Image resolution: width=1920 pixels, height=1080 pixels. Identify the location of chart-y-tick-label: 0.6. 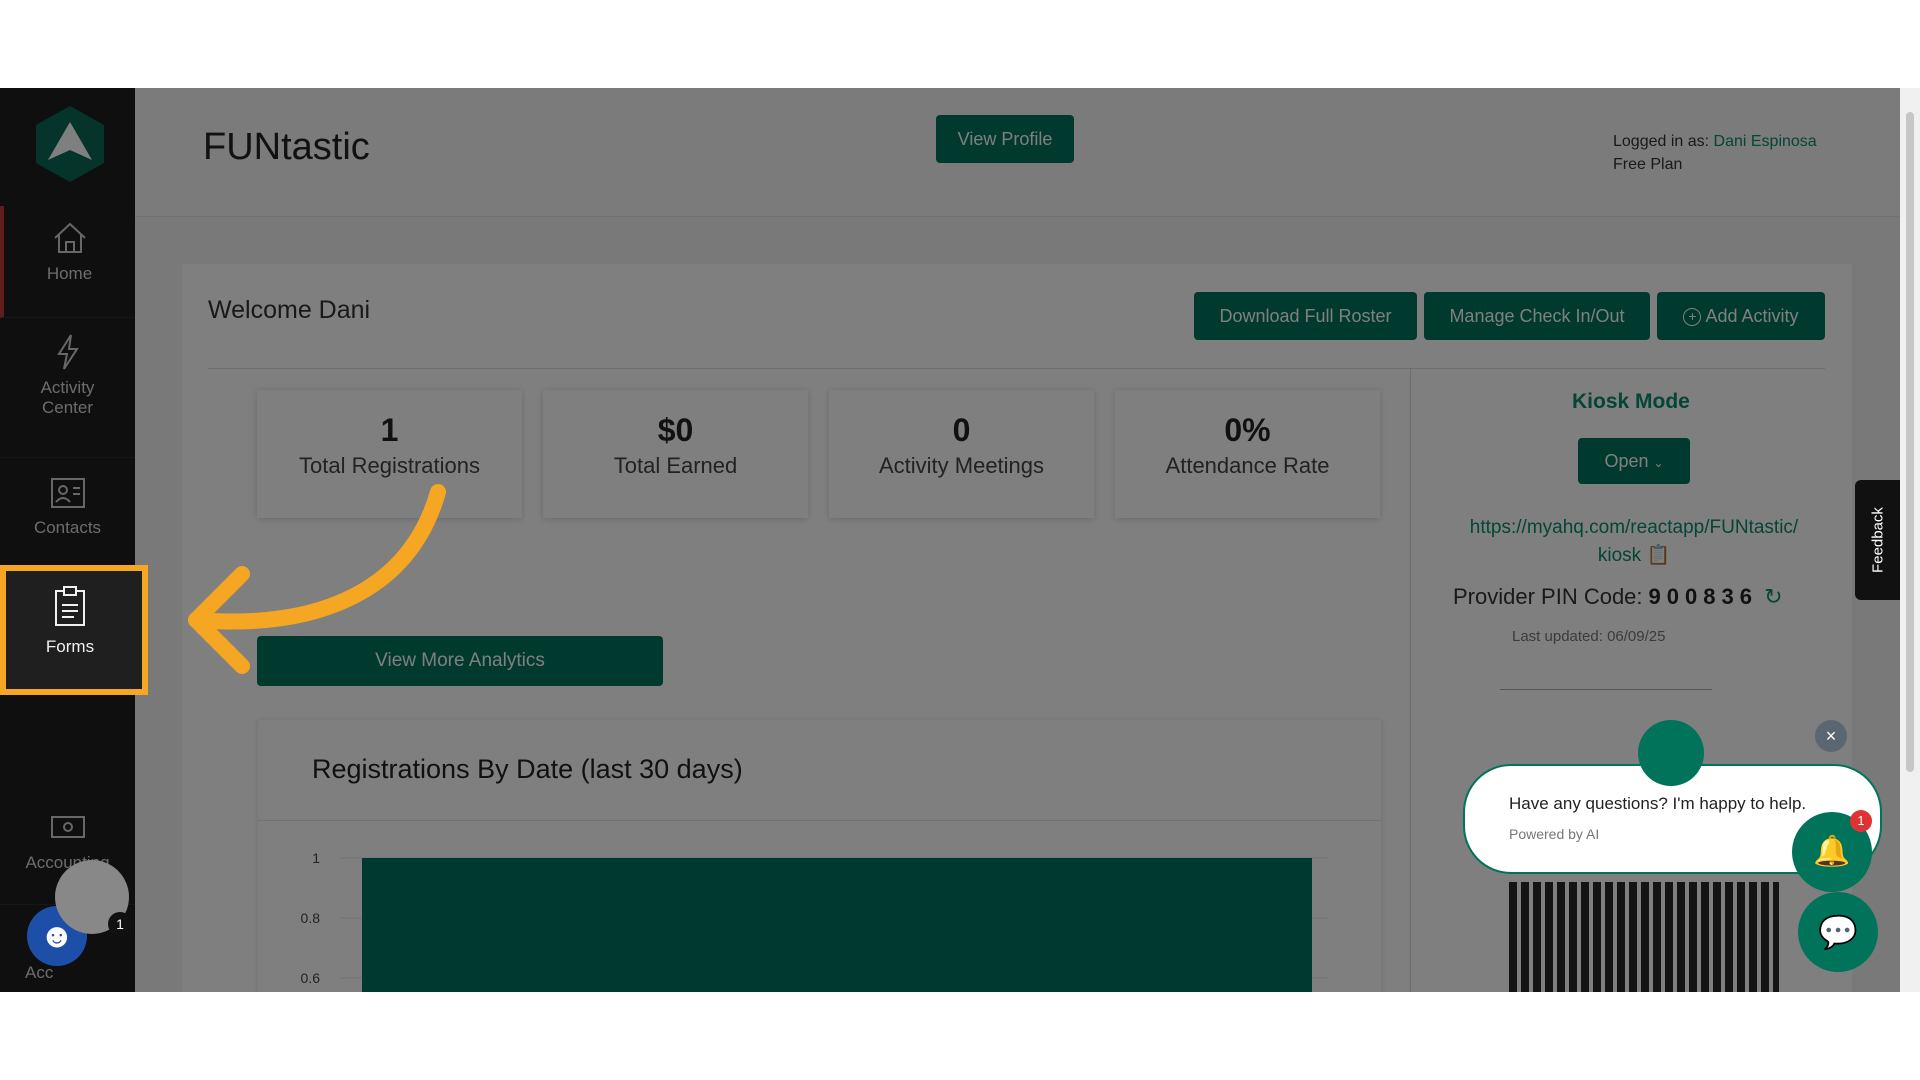
(311, 978).